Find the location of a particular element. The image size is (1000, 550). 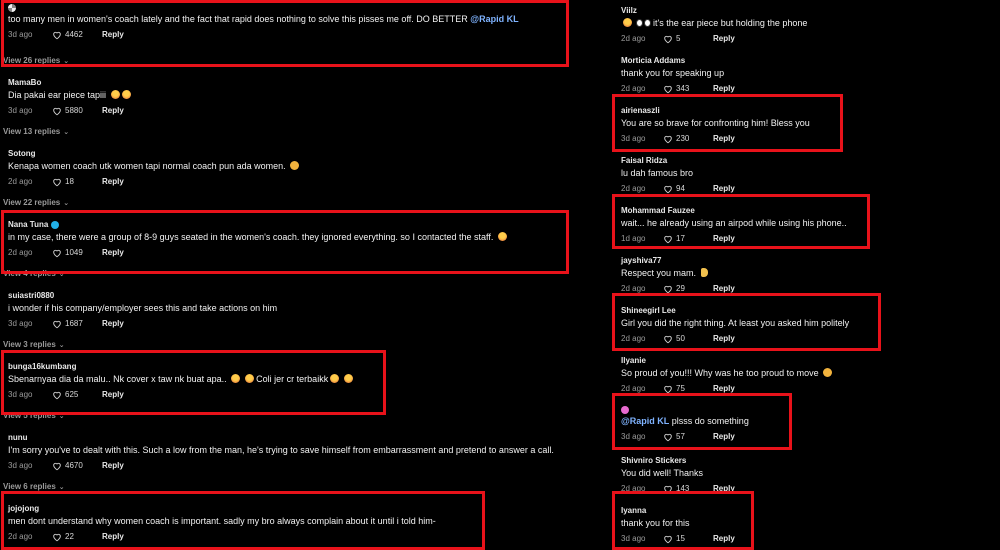

view-replies-button: View 5 replies ⌄ is located at coordinates (34, 415).